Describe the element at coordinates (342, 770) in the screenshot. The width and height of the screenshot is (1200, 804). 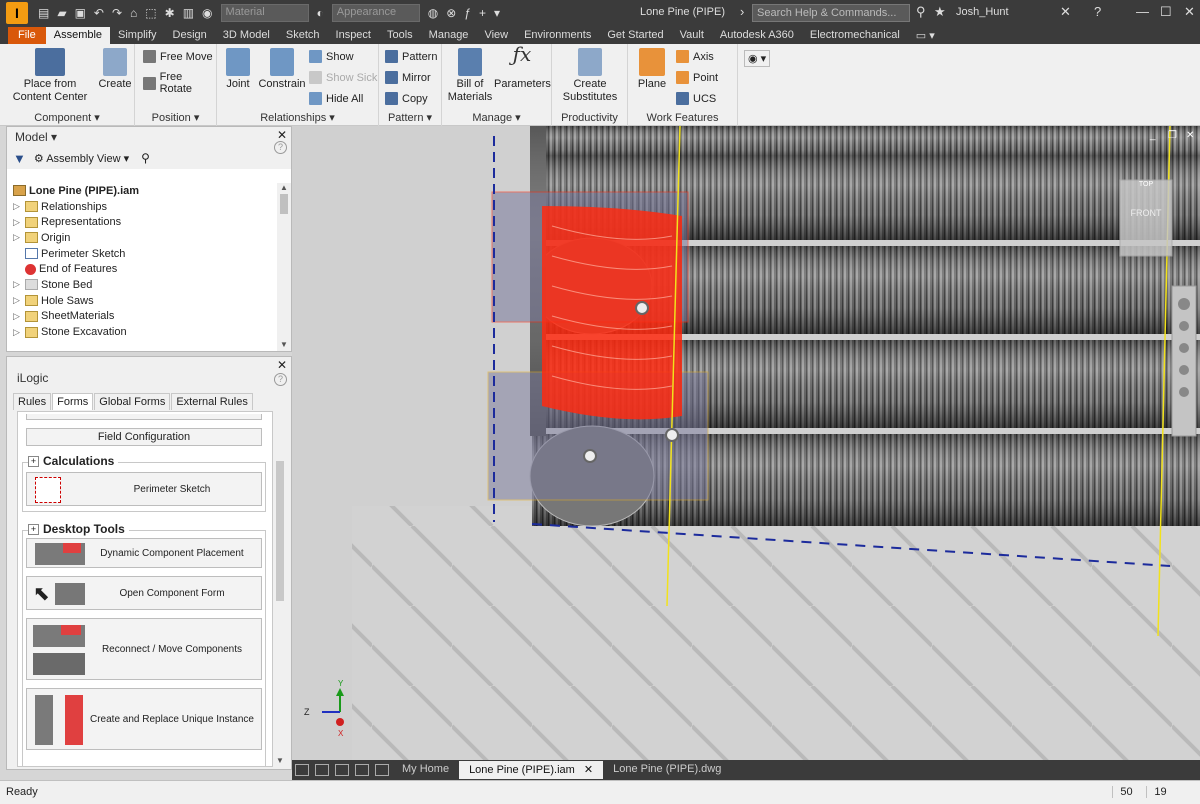
I see `cascade-icon` at that location.